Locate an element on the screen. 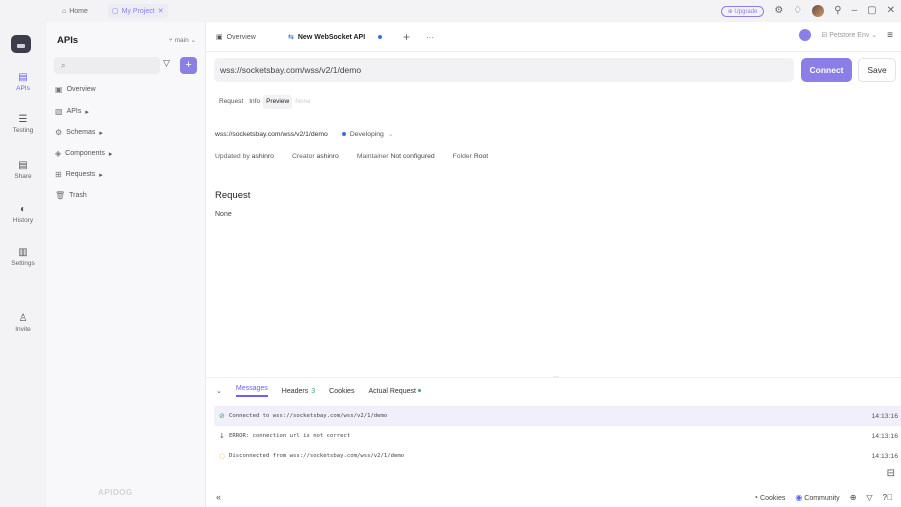  arrow-down-icon: ↓ is located at coordinates (222, 436).